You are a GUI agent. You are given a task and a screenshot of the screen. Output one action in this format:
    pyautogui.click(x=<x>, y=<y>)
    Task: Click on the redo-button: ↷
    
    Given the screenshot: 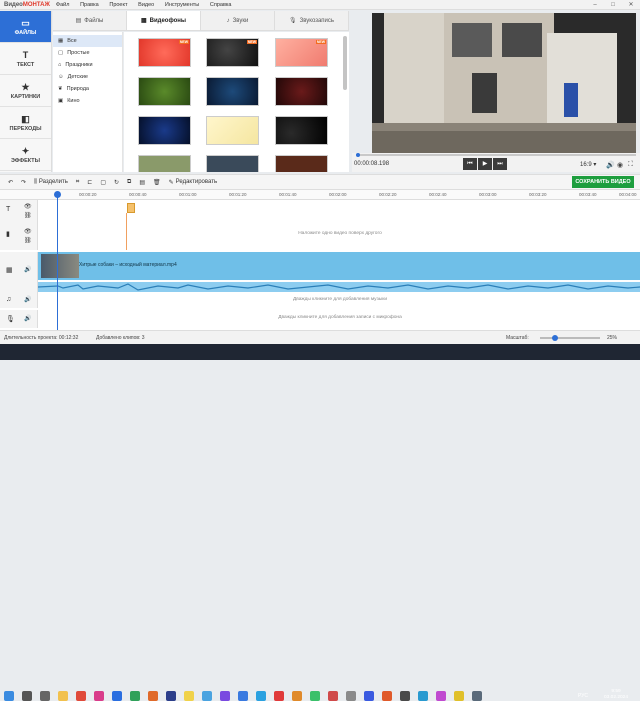 What is the action you would take?
    pyautogui.click(x=23, y=182)
    